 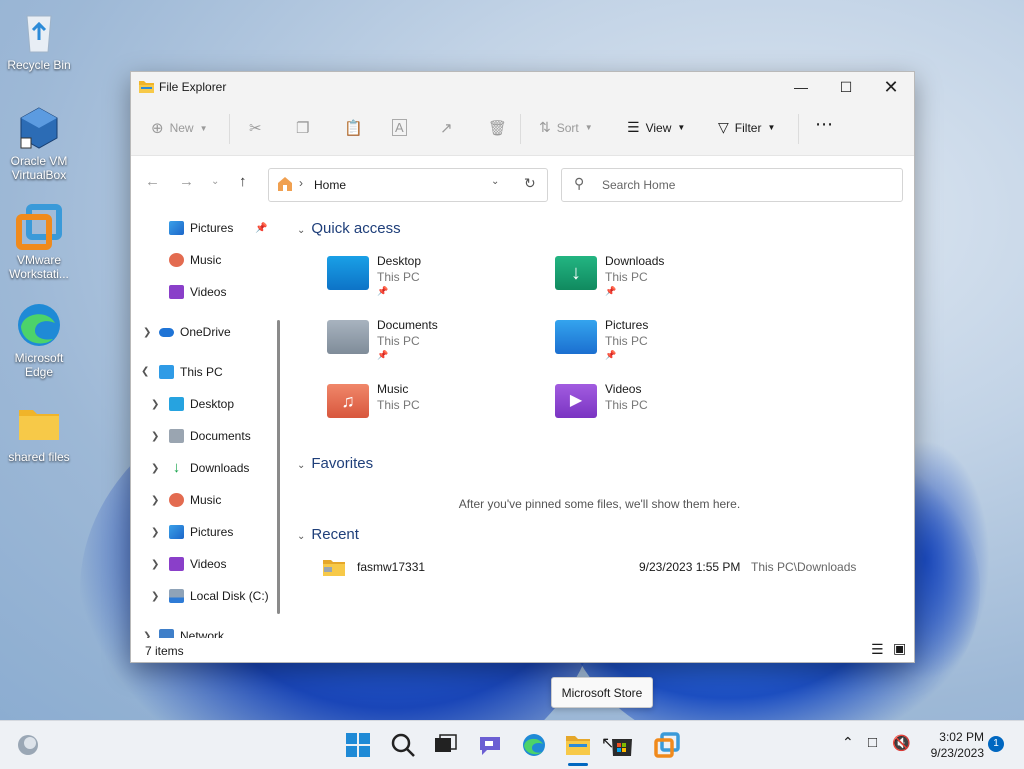 I want to click on quick-access-header: ⌄ Quick access, so click(x=349, y=228).